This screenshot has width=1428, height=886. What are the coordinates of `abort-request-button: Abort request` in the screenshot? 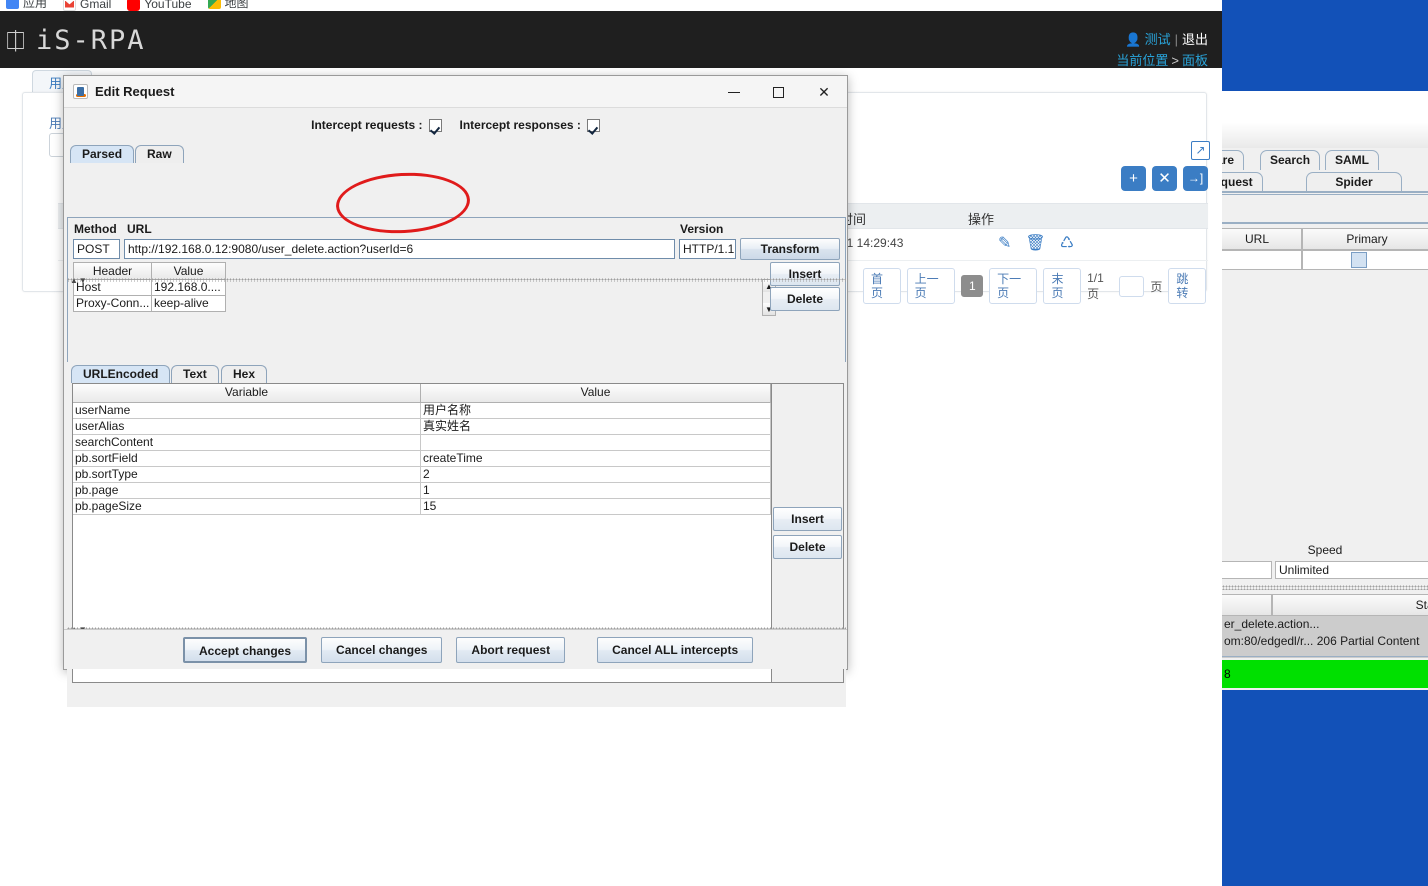 It's located at (511, 649).